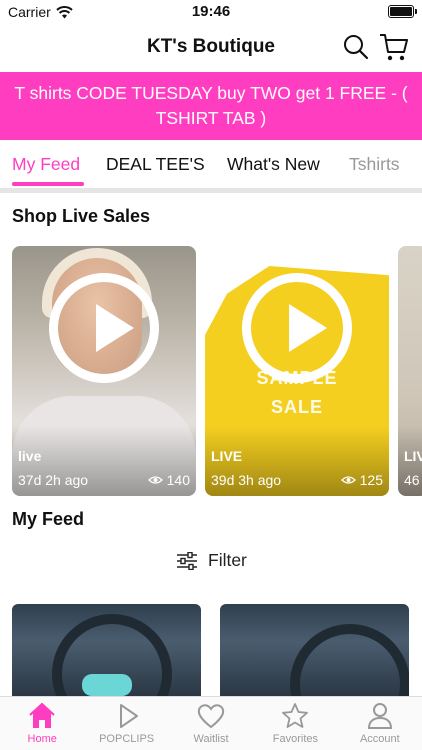 The height and width of the screenshot is (750, 422). Describe the element at coordinates (296, 407) in the screenshot. I see `sale-art-line: SALE` at that location.